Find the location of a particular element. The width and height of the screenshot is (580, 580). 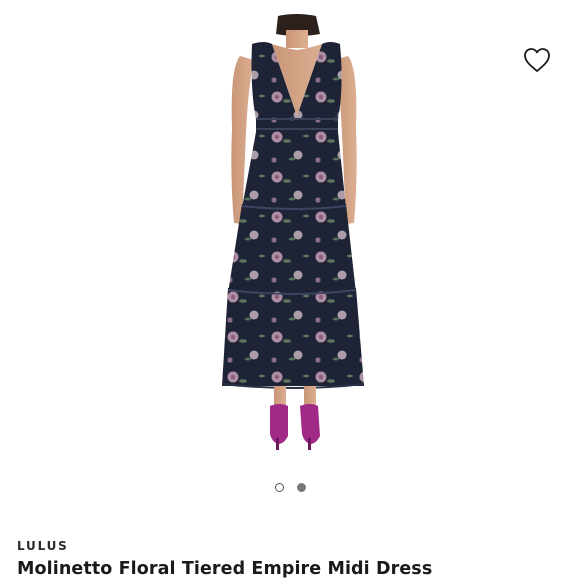

brand-name: LULUS is located at coordinates (43, 546).